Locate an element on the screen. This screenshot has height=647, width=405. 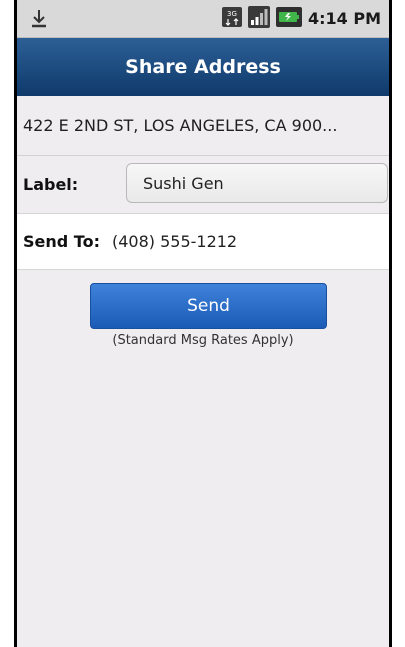
send-button: Send is located at coordinates (208, 306).